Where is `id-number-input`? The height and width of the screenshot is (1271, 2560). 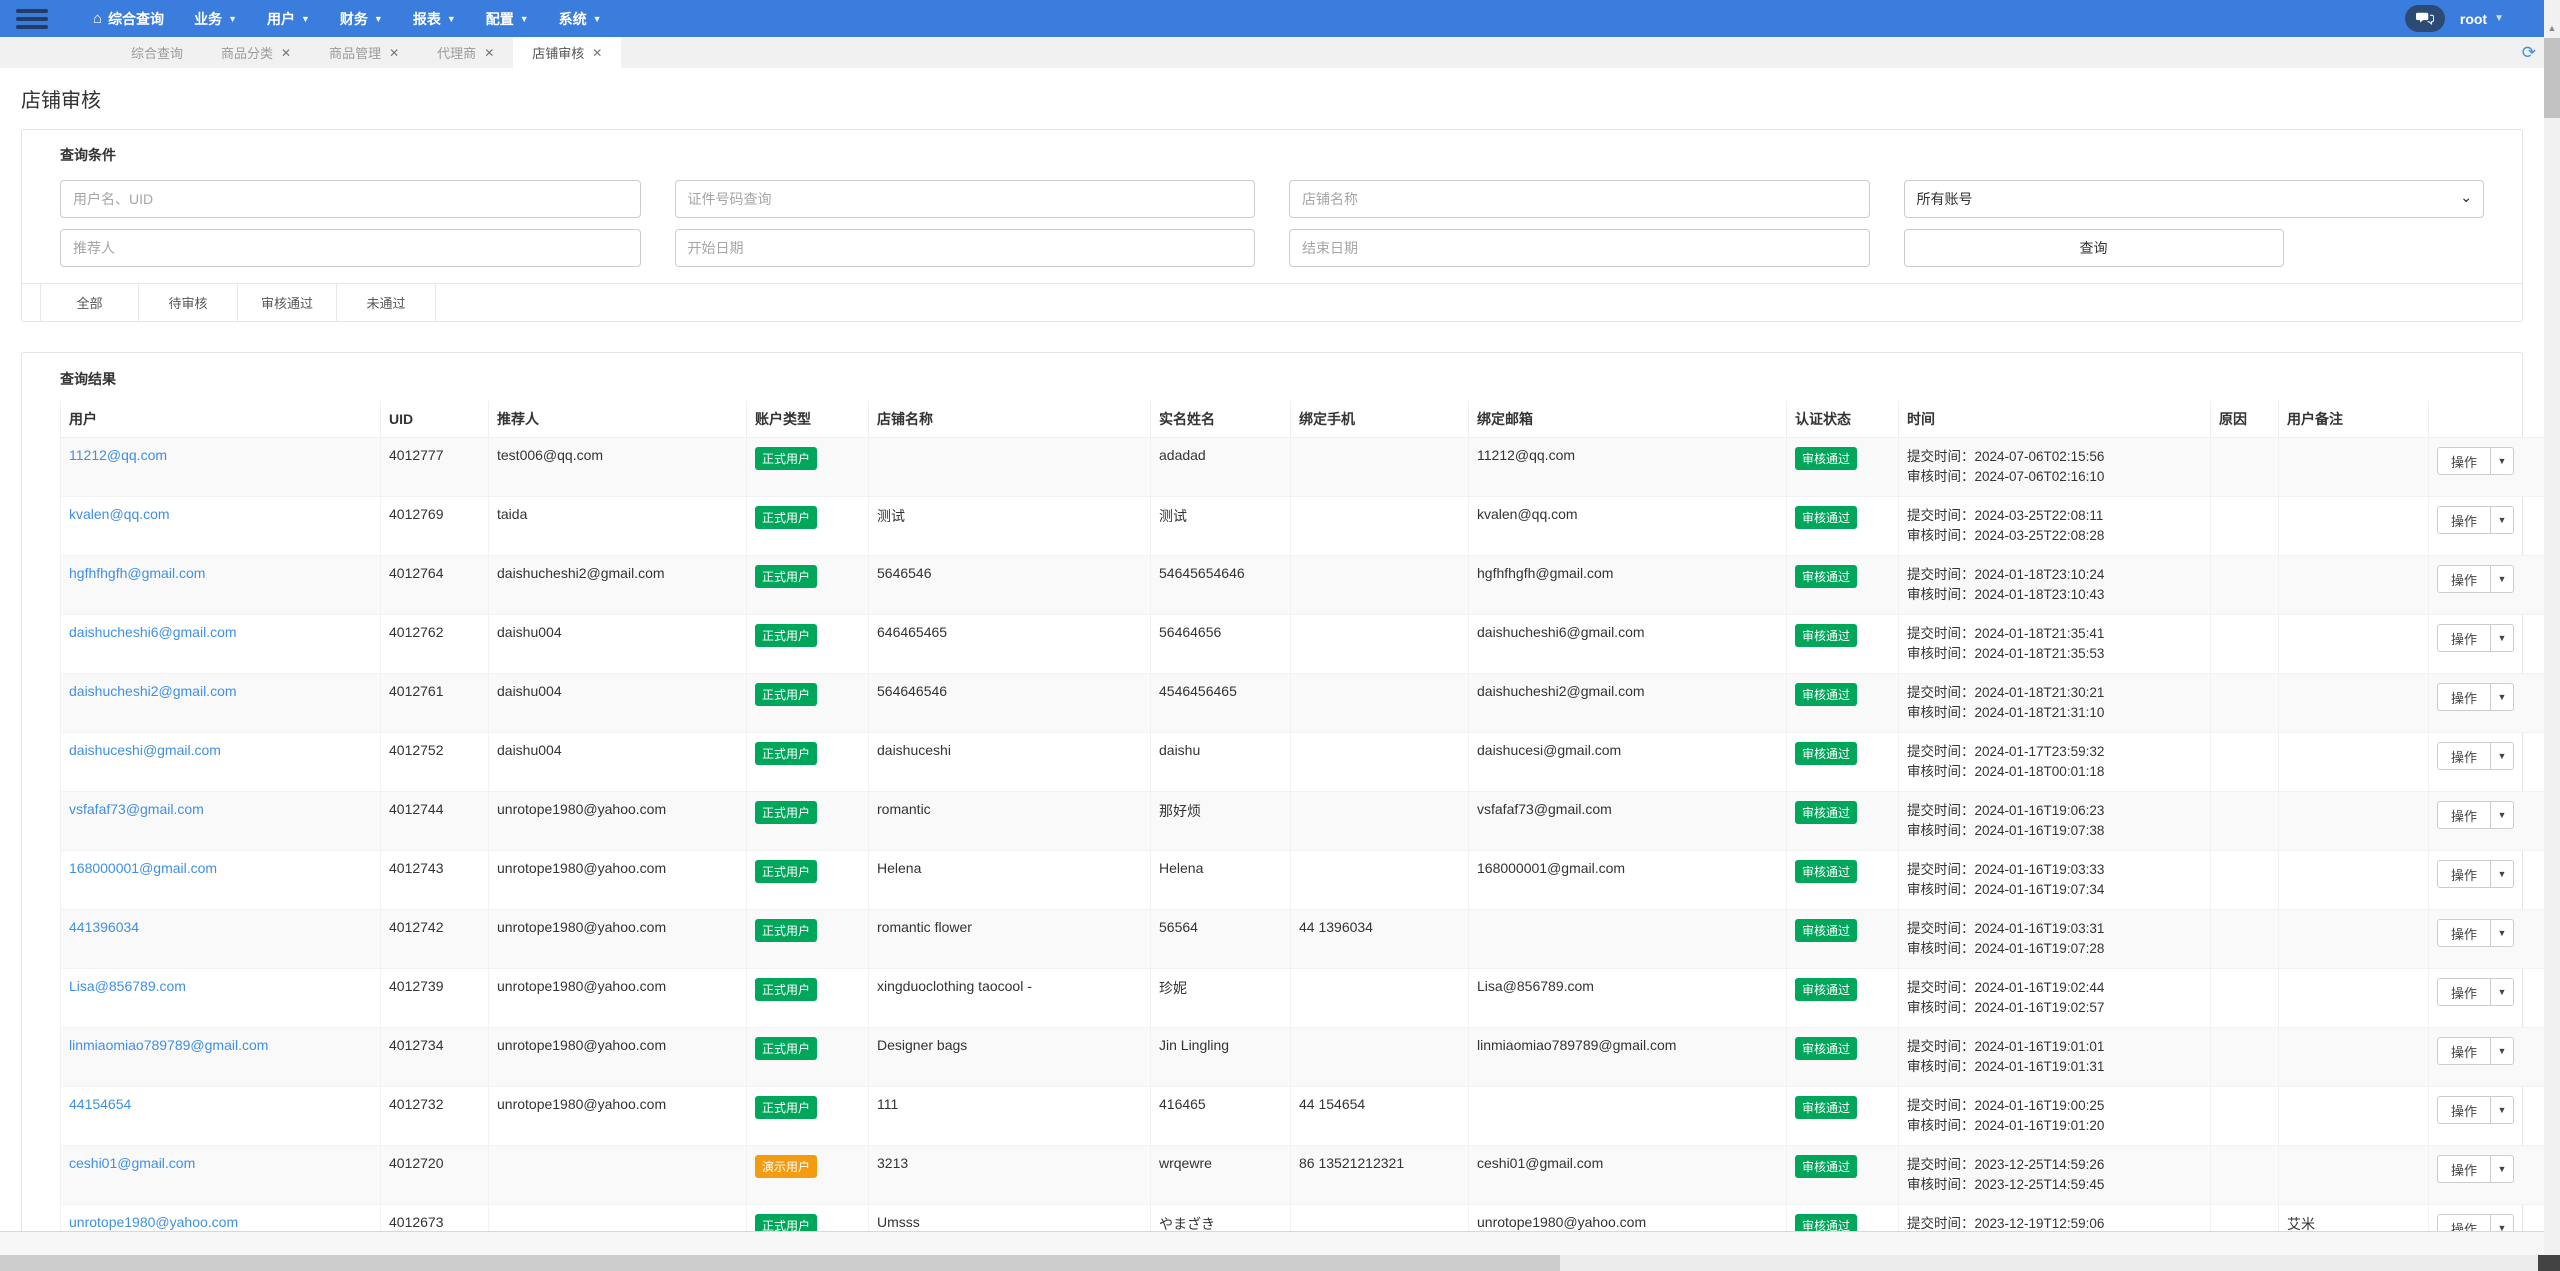 id-number-input is located at coordinates (964, 199).